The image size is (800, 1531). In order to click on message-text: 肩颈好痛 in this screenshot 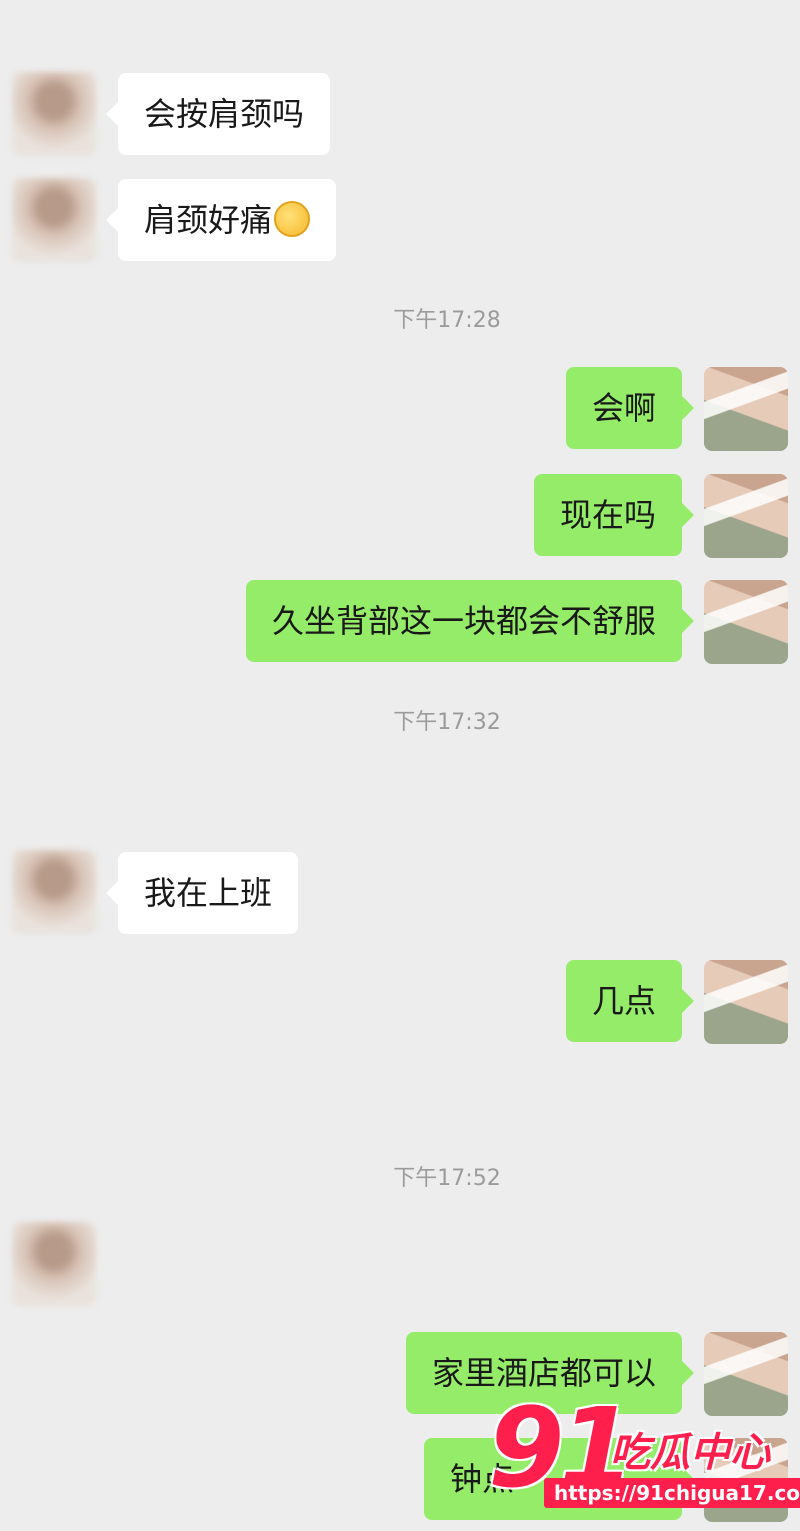, I will do `click(208, 220)`.